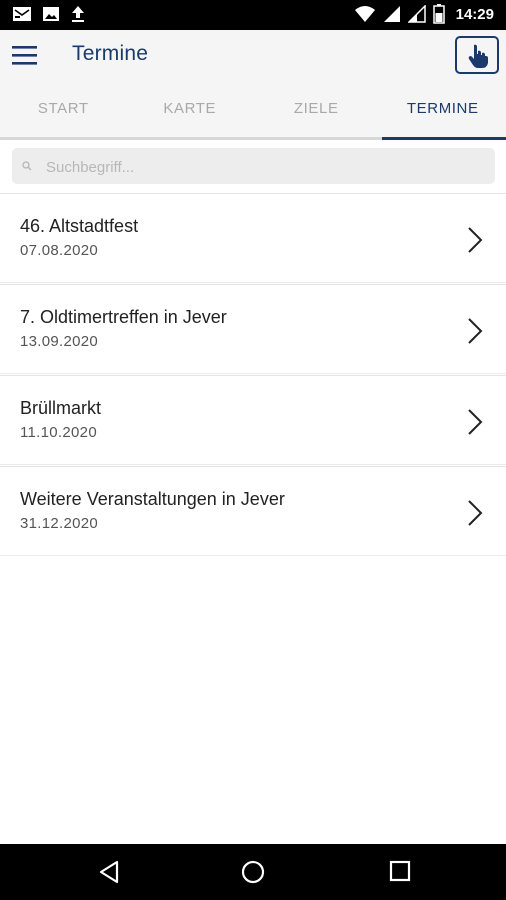 Image resolution: width=506 pixels, height=900 pixels. Describe the element at coordinates (59, 523) in the screenshot. I see `event-date: 31.12.2020` at that location.